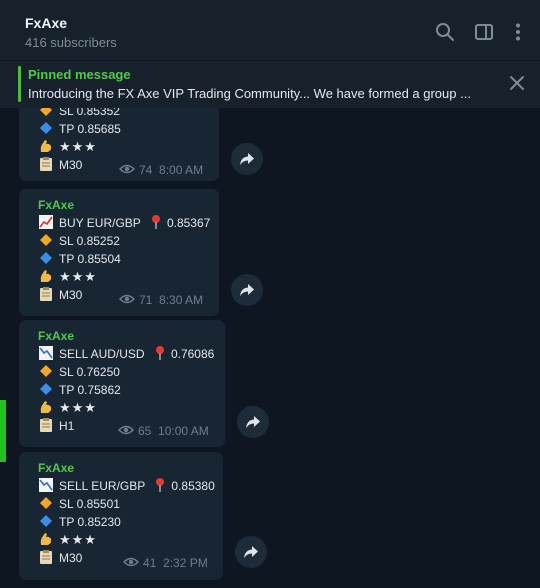 The height and width of the screenshot is (588, 540). What do you see at coordinates (90, 522) in the screenshot?
I see `take-profit-value: TP 0.85230` at bounding box center [90, 522].